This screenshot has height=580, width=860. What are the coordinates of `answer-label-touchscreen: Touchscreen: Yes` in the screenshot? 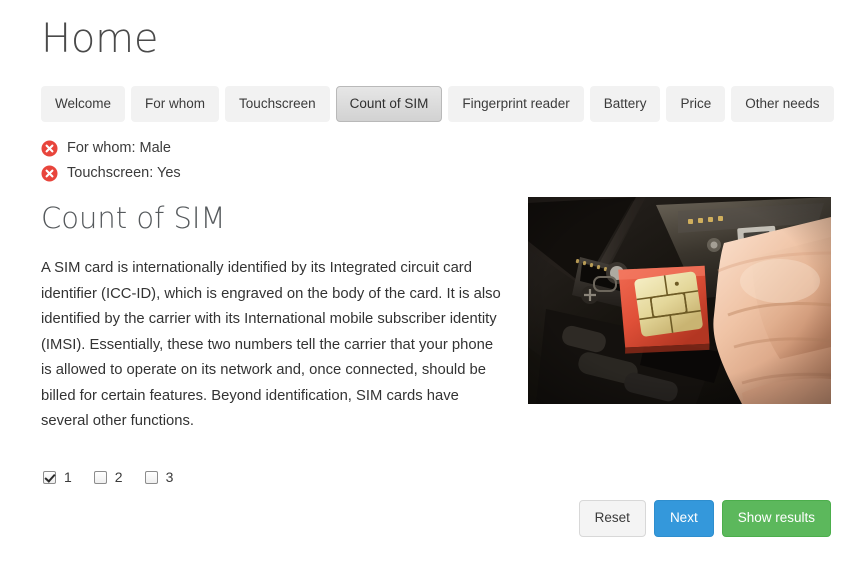 It's located at (124, 172).